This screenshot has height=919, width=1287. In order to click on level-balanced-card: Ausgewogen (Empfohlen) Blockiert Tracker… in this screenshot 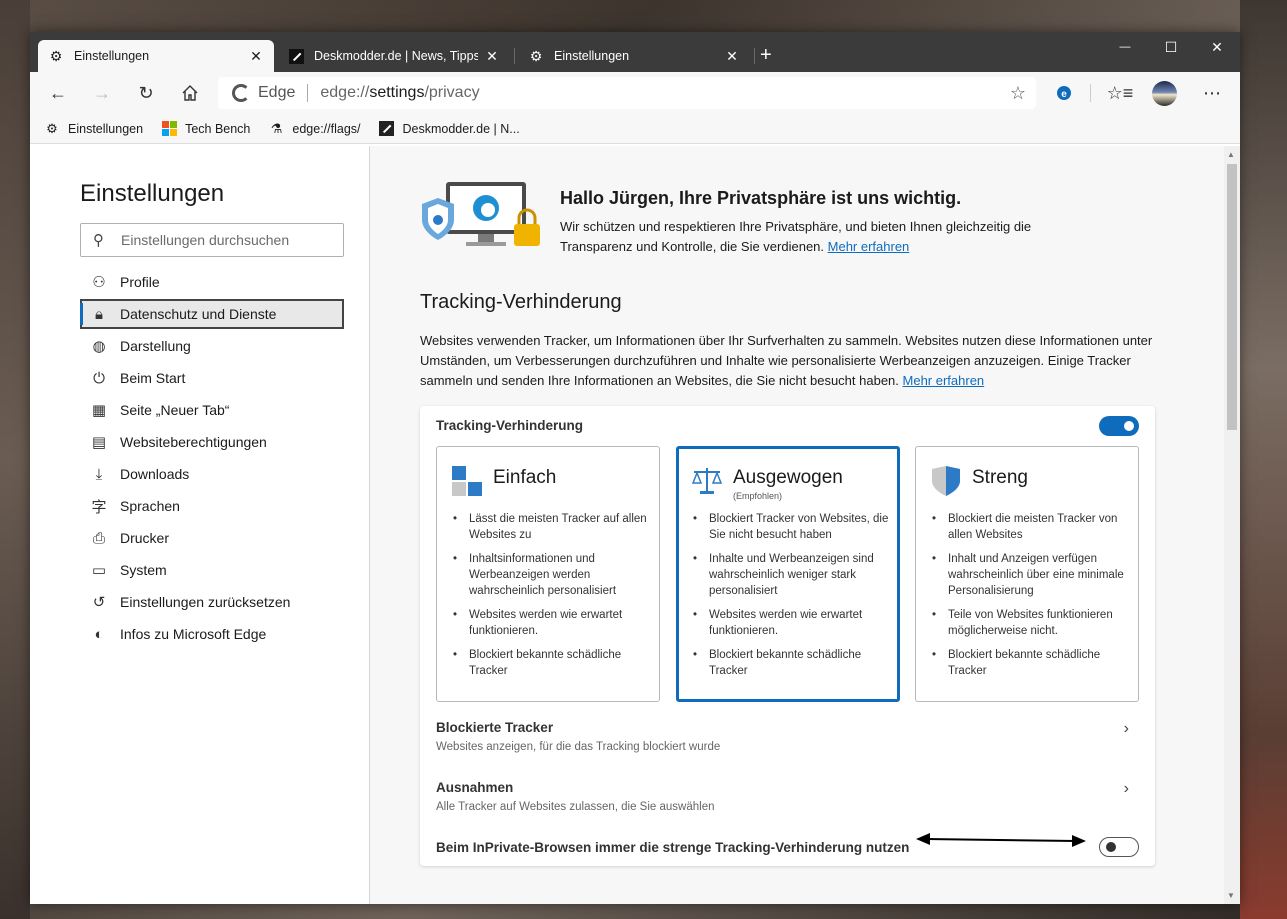, I will do `click(788, 574)`.